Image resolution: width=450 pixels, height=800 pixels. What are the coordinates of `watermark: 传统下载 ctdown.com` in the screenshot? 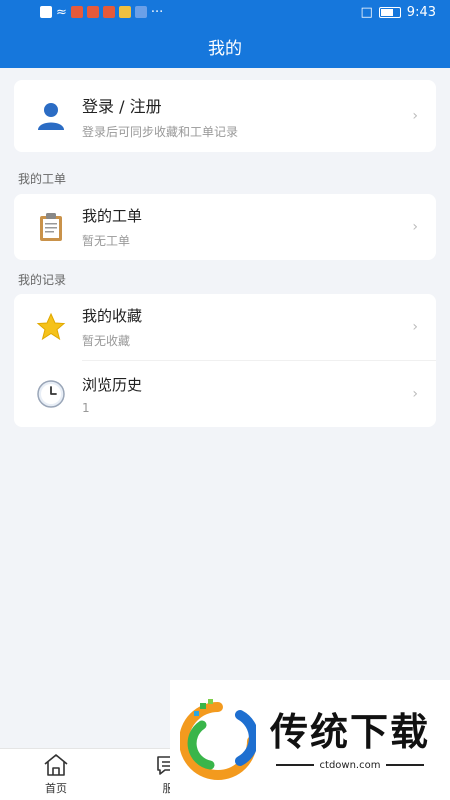 It's located at (310, 740).